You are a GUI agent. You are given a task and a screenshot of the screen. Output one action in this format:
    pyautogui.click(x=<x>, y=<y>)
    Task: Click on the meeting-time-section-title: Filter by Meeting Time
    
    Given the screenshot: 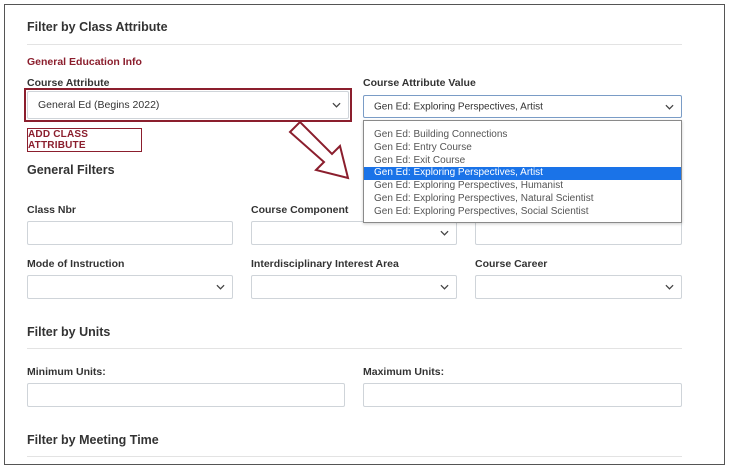 What is the action you would take?
    pyautogui.click(x=93, y=440)
    